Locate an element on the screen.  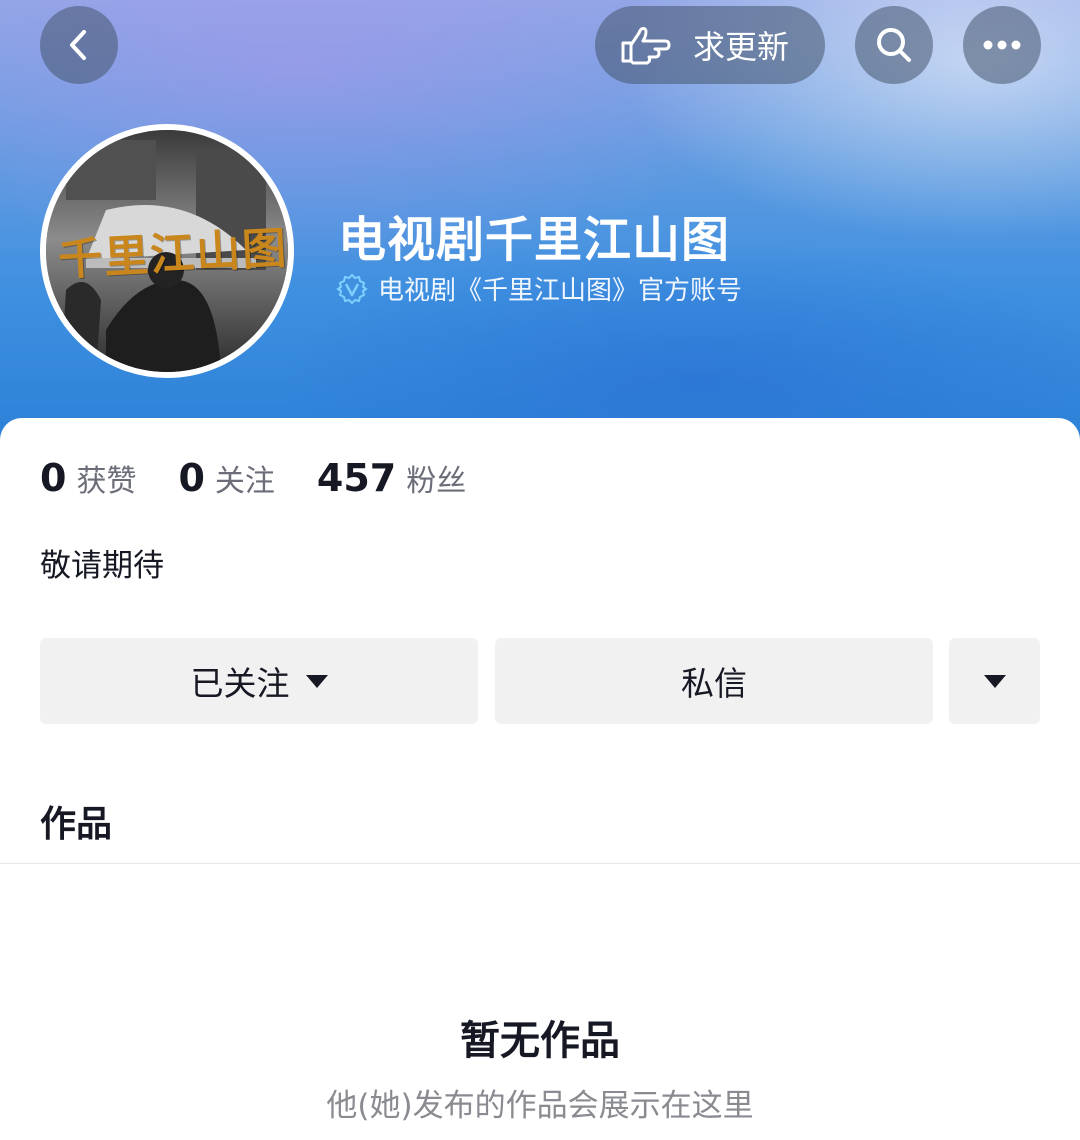
profile-bio: 敬请期待 is located at coordinates (102, 566).